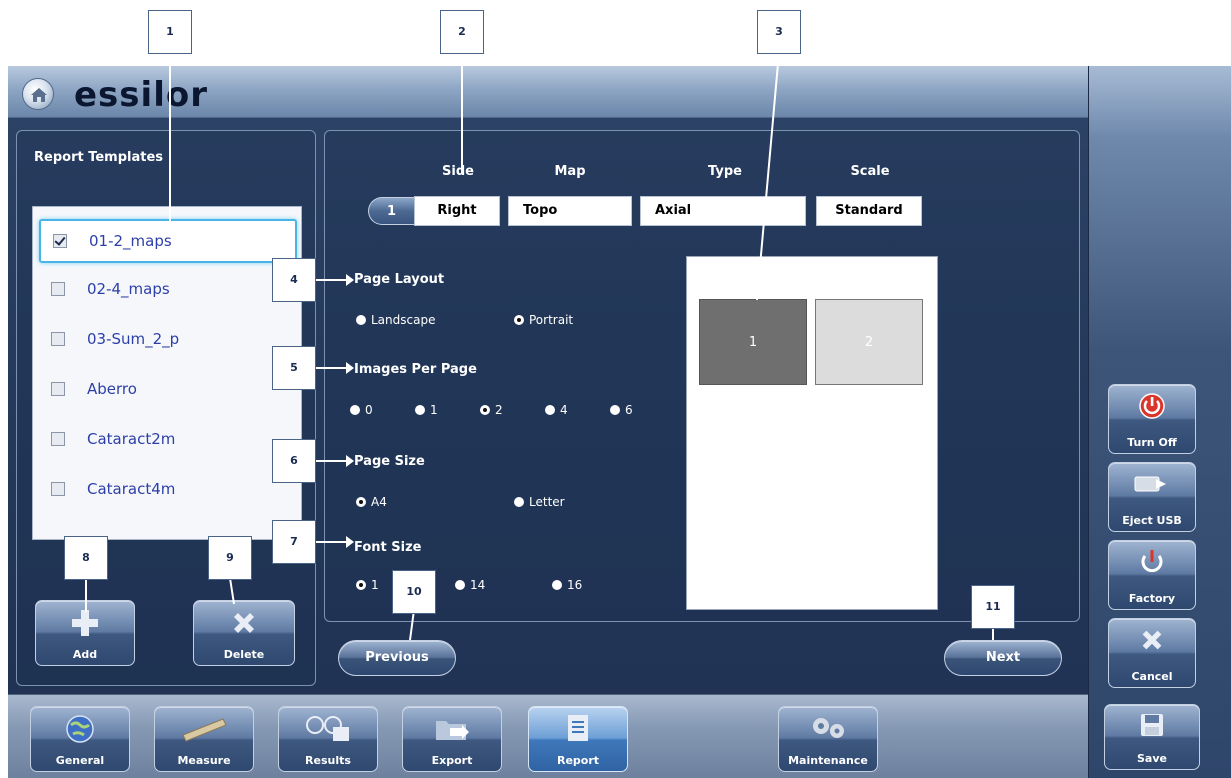 This screenshot has height=778, width=1231. What do you see at coordinates (462, 32) in the screenshot?
I see `callout-2: 2` at bounding box center [462, 32].